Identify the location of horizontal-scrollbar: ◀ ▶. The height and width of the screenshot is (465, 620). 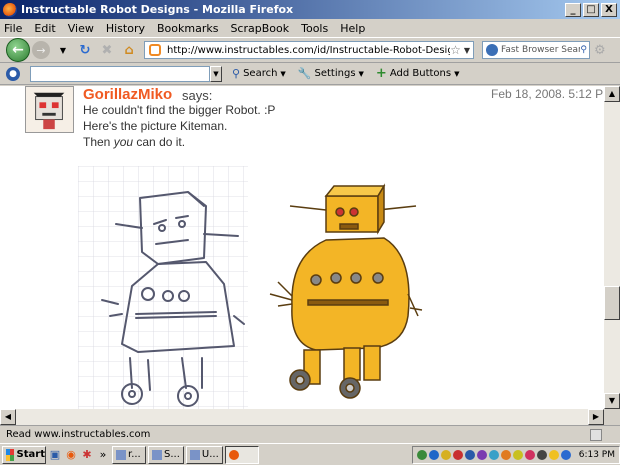
(302, 417).